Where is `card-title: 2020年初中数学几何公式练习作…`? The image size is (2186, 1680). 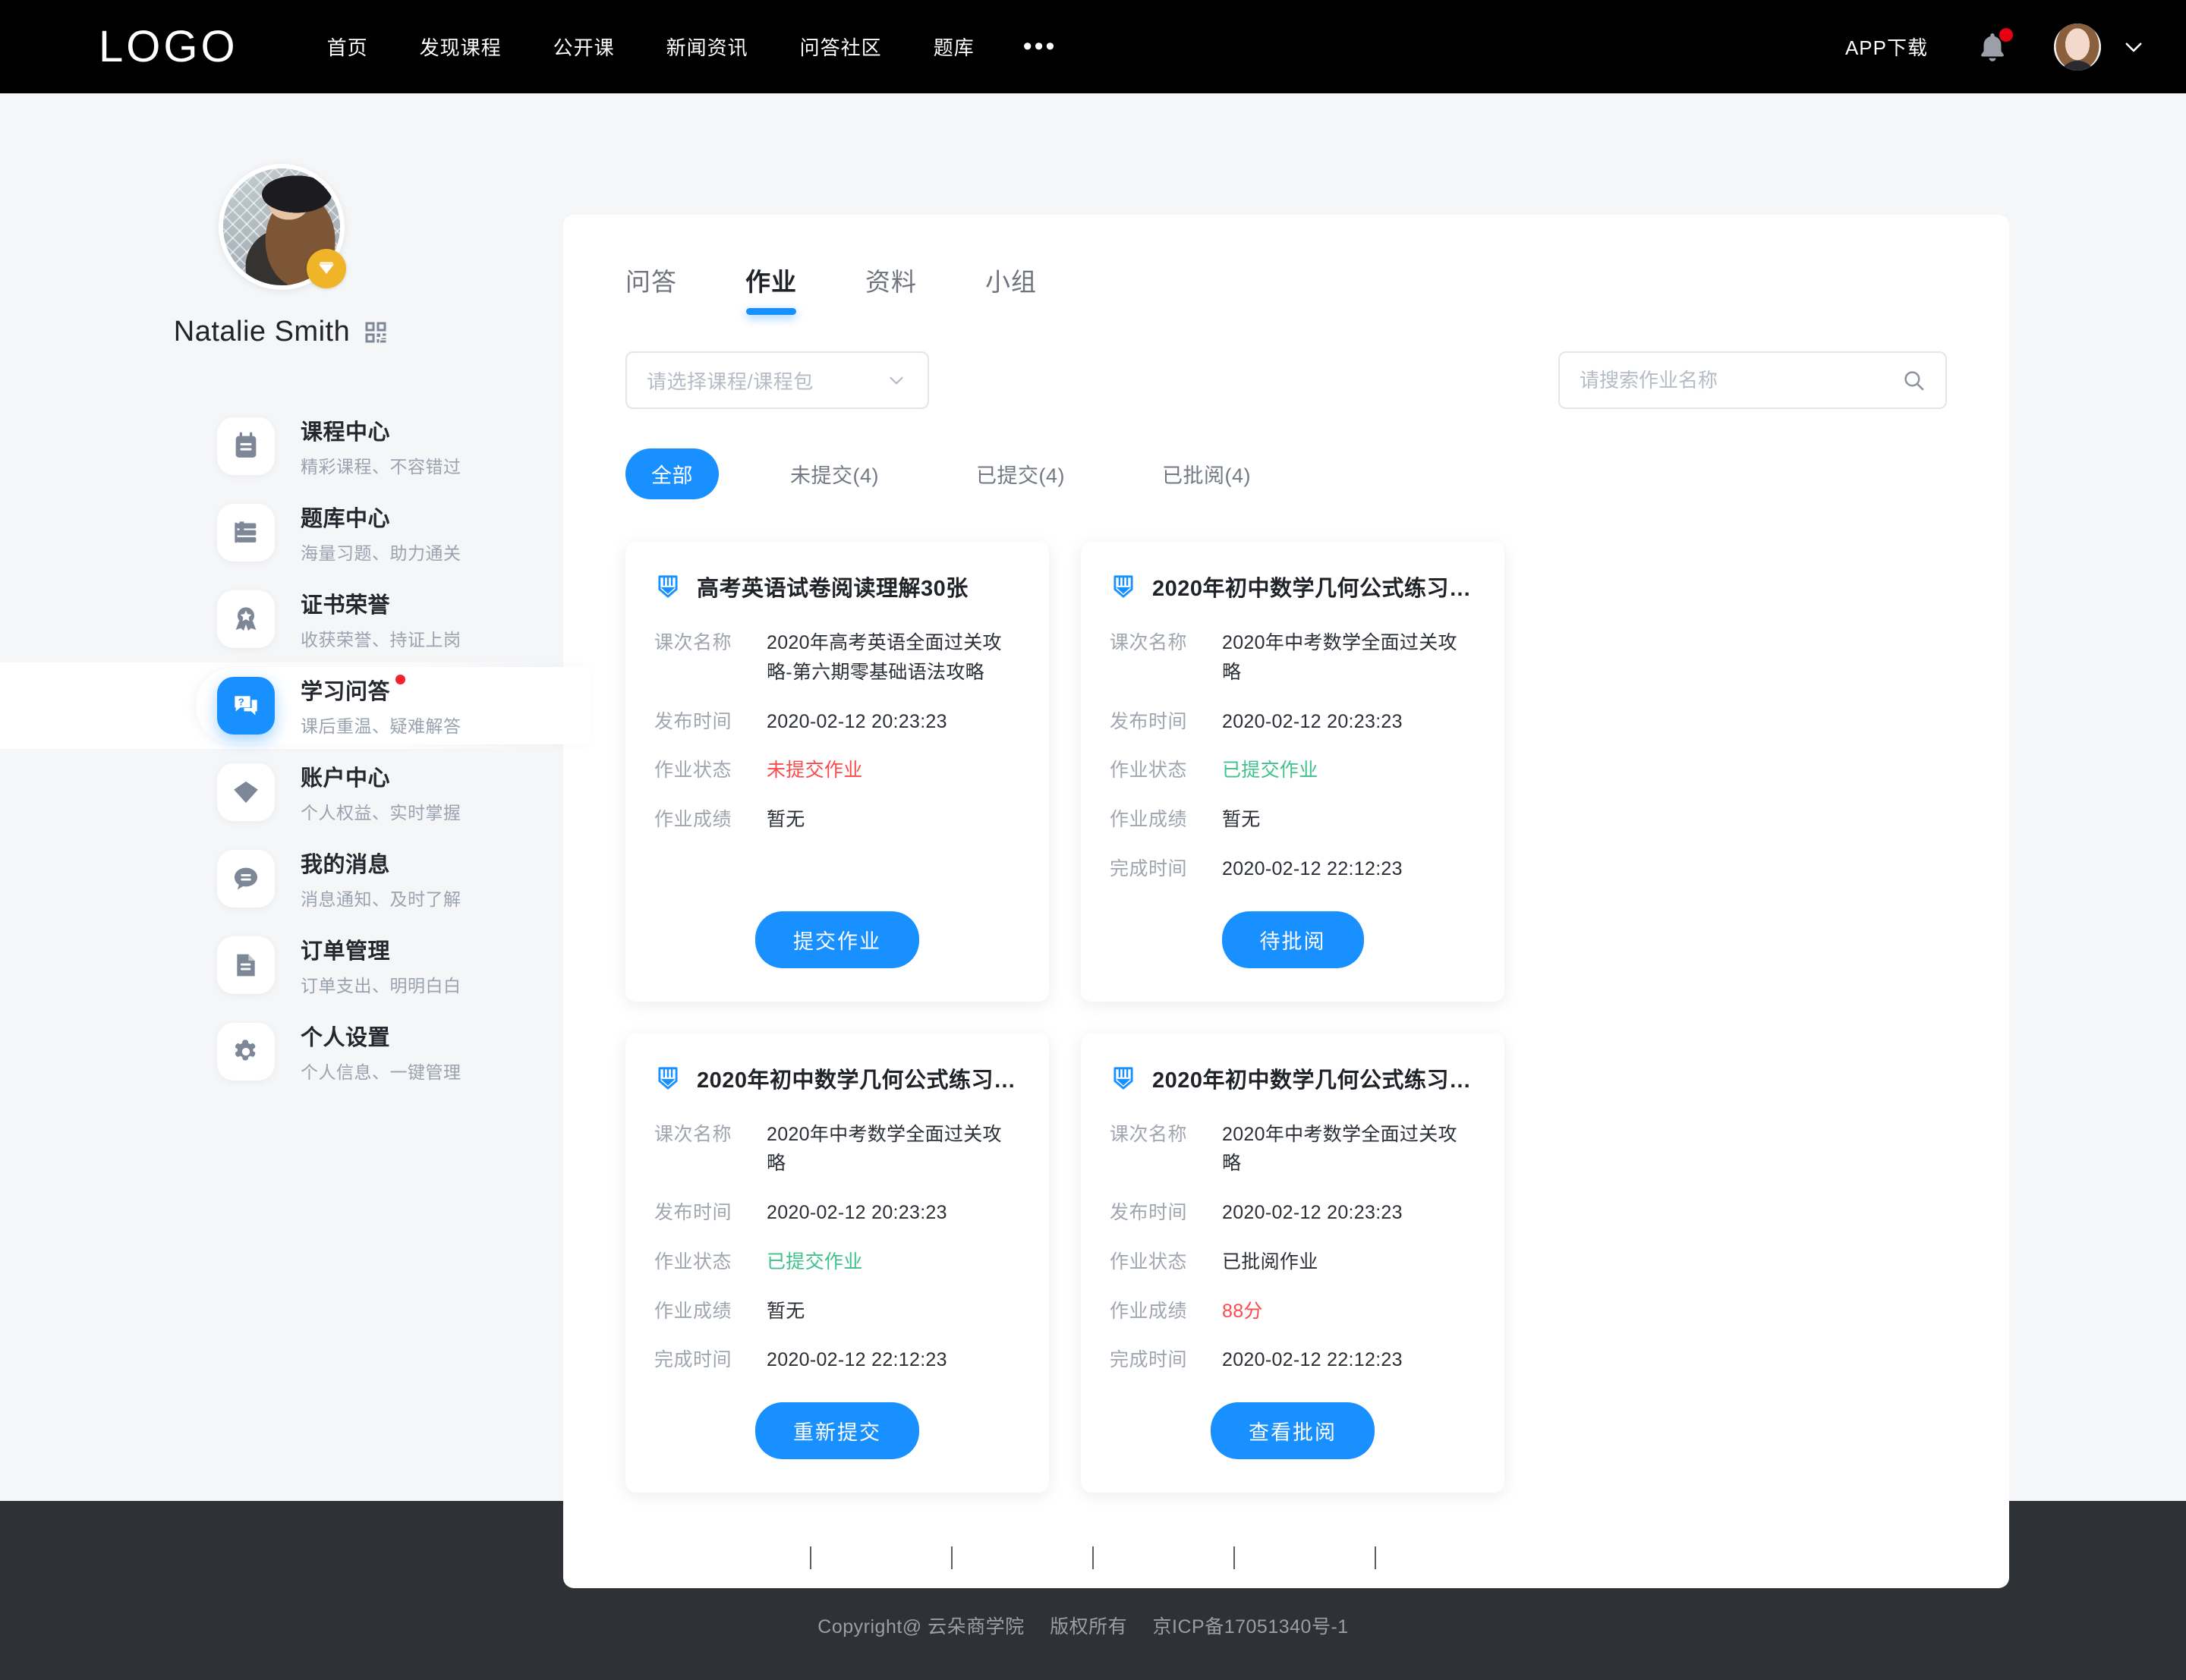 card-title: 2020年初中数学几何公式练习作… is located at coordinates (1314, 589).